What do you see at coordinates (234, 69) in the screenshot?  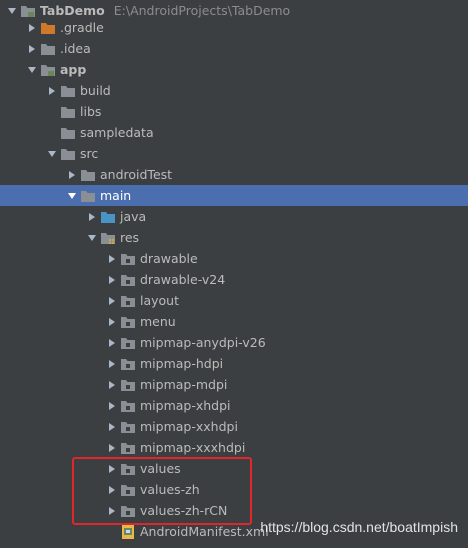 I see `tree-row-app: app` at bounding box center [234, 69].